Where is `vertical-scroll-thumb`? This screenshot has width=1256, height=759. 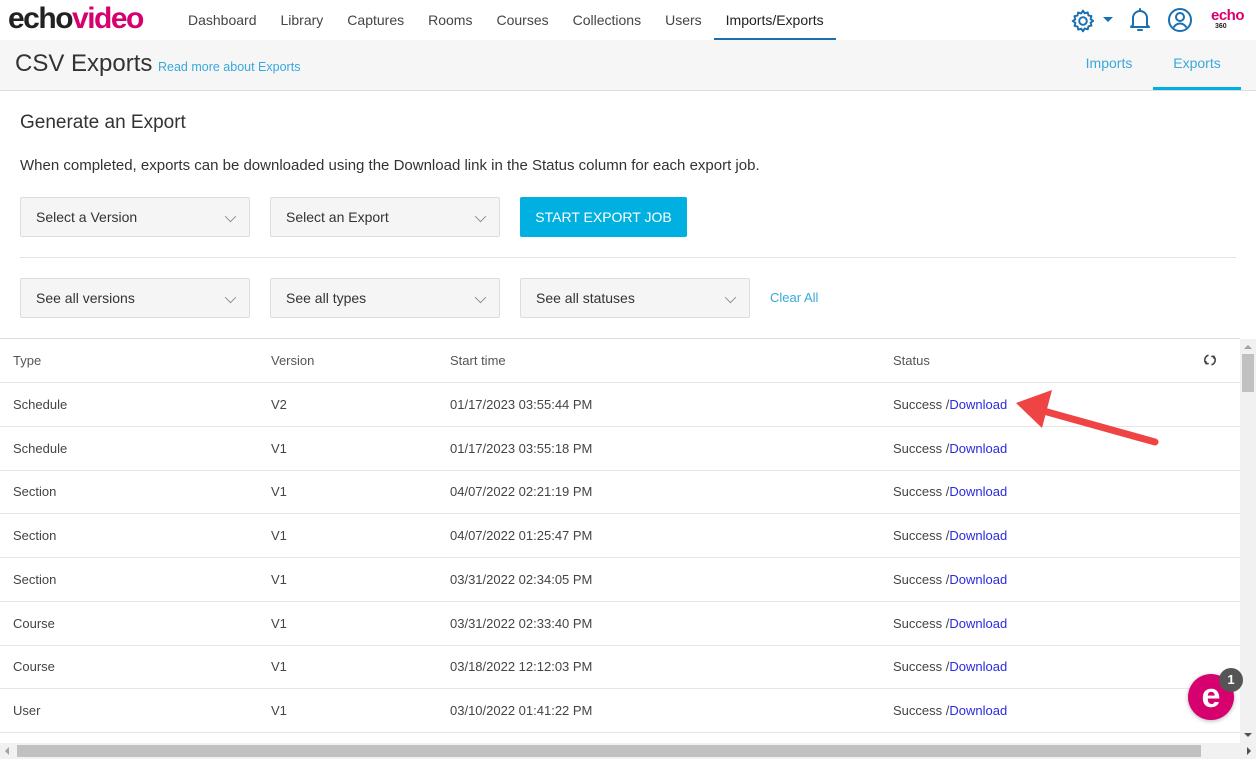
vertical-scroll-thumb is located at coordinates (1248, 373).